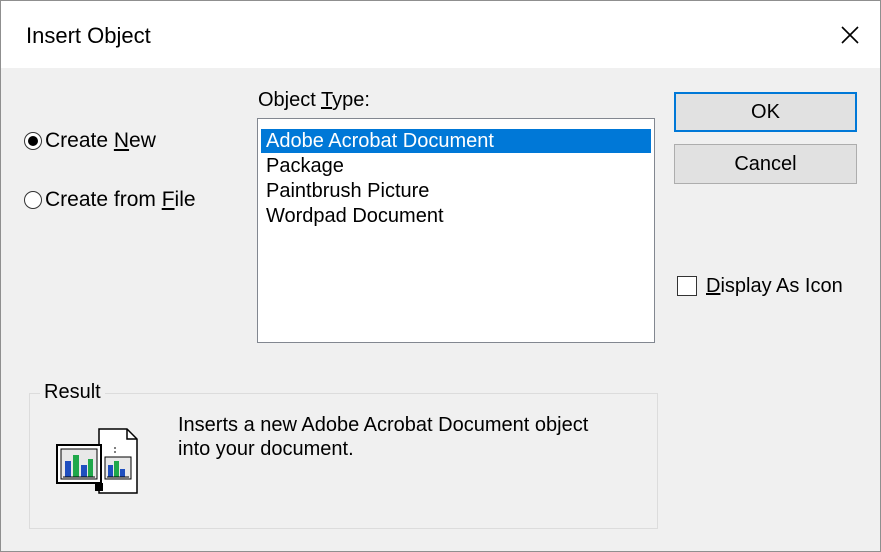 The image size is (881, 552). What do you see at coordinates (456, 141) in the screenshot?
I see `list-item: Adobe Acrobat Document` at bounding box center [456, 141].